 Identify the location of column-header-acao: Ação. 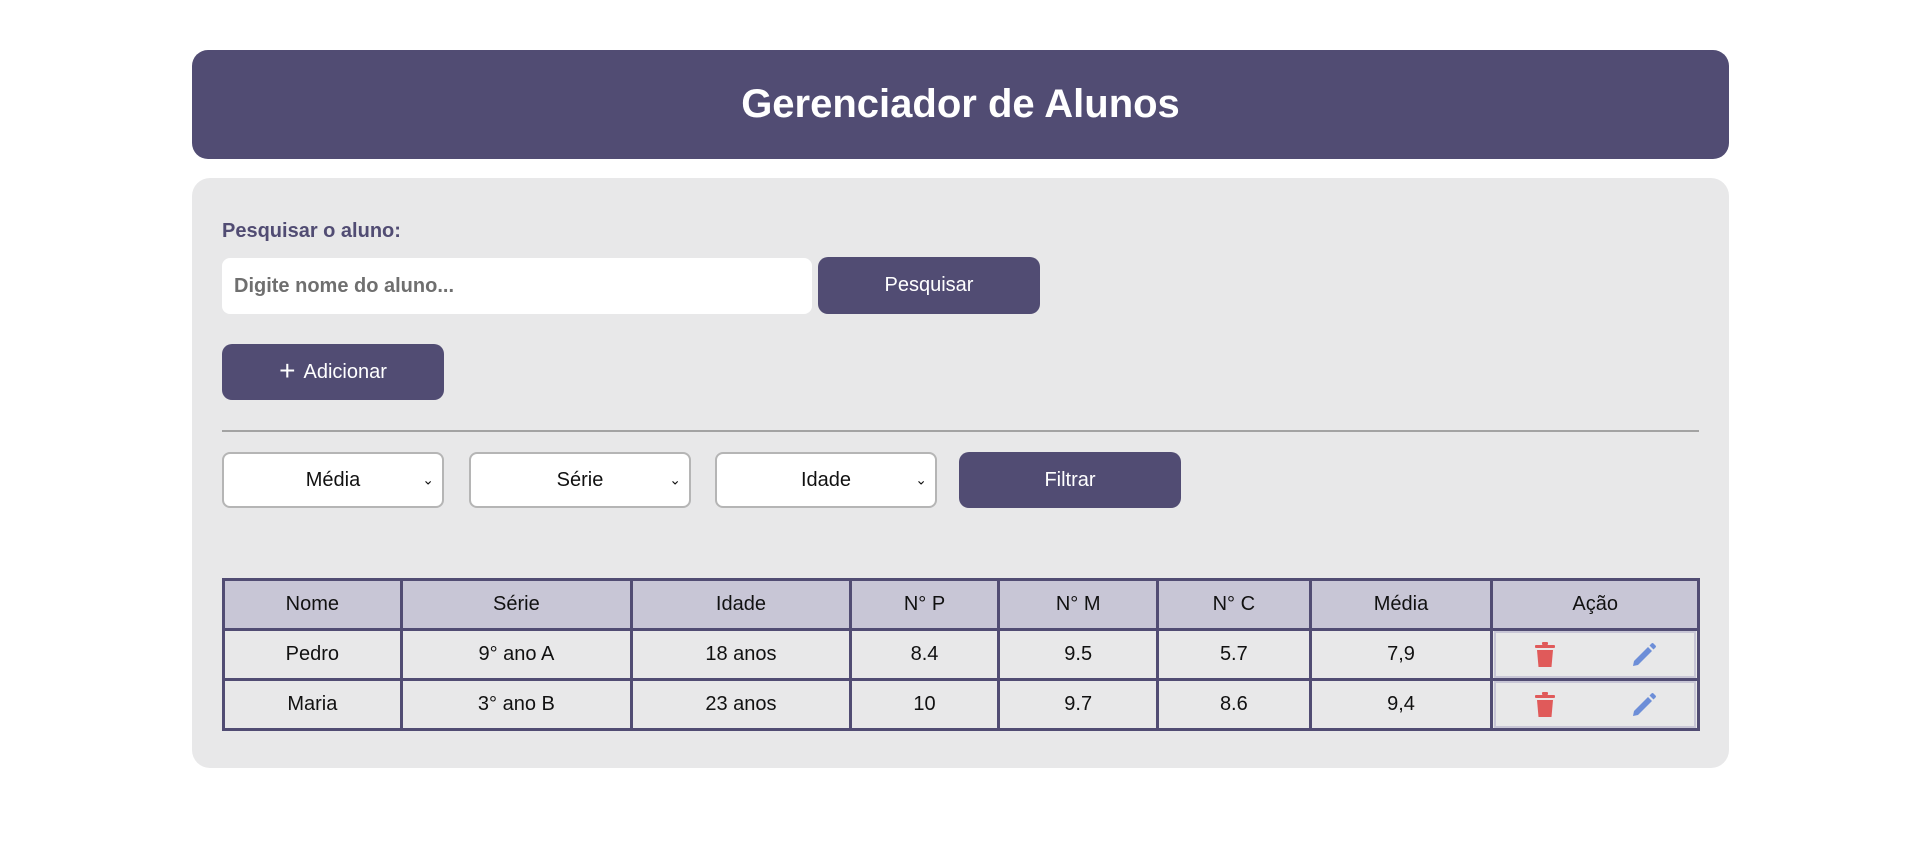
(1595, 604).